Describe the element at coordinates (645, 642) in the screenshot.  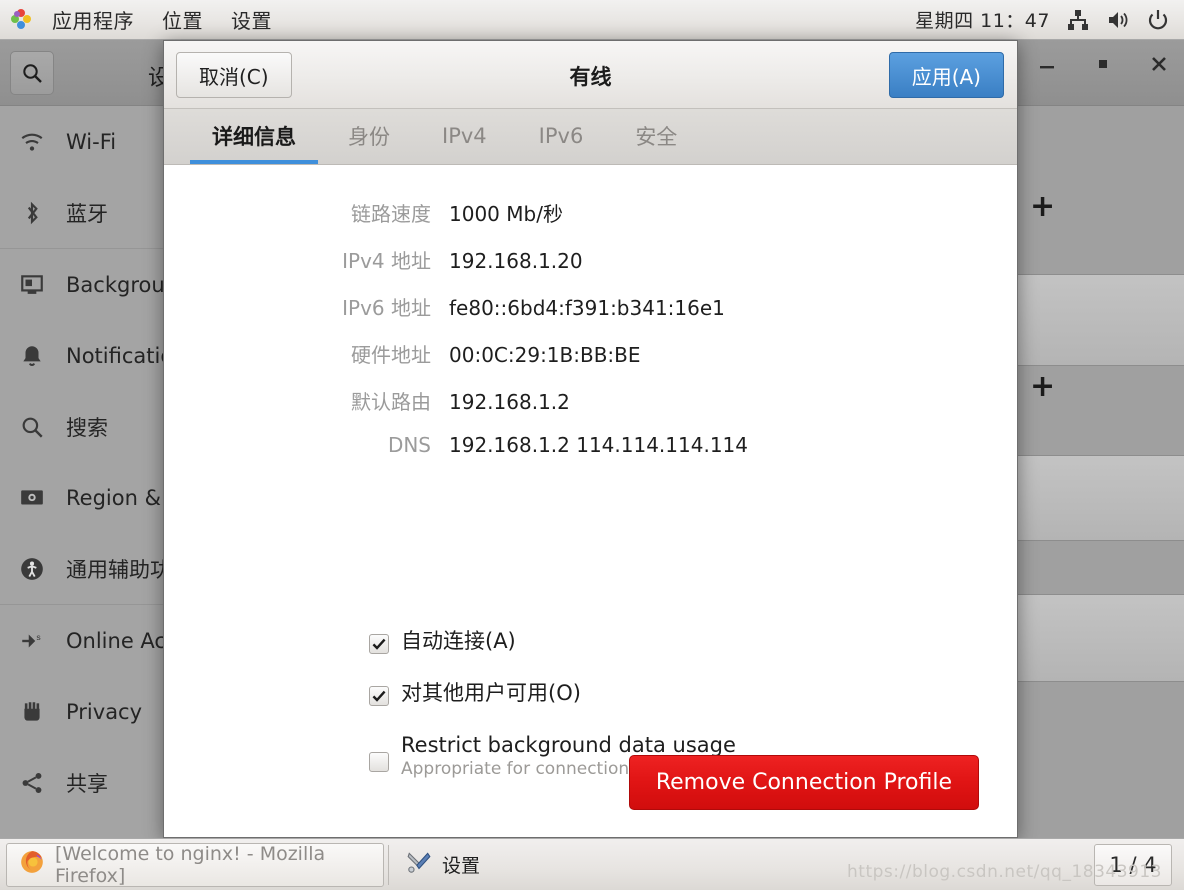
I see `checkbox-row-autoconnect: 自动连接(A)` at that location.